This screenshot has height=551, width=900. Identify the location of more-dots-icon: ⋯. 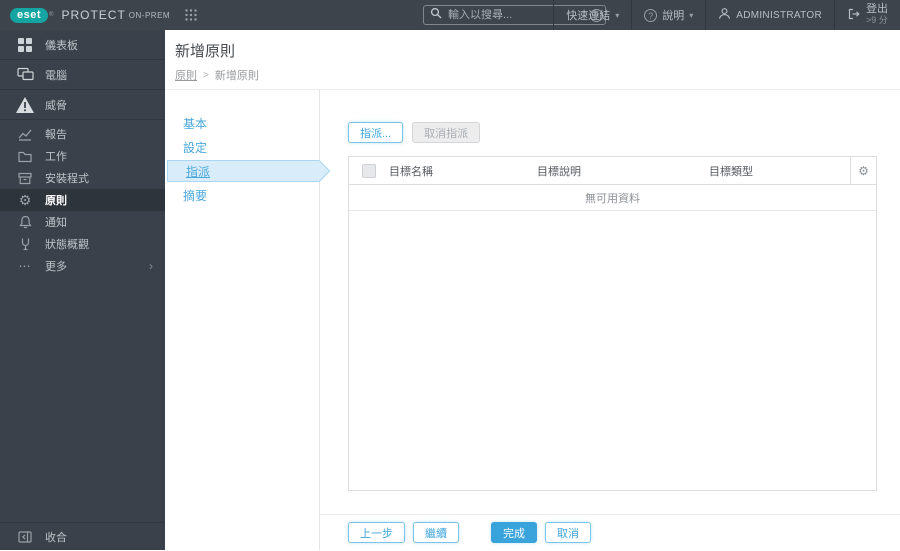
(25, 266).